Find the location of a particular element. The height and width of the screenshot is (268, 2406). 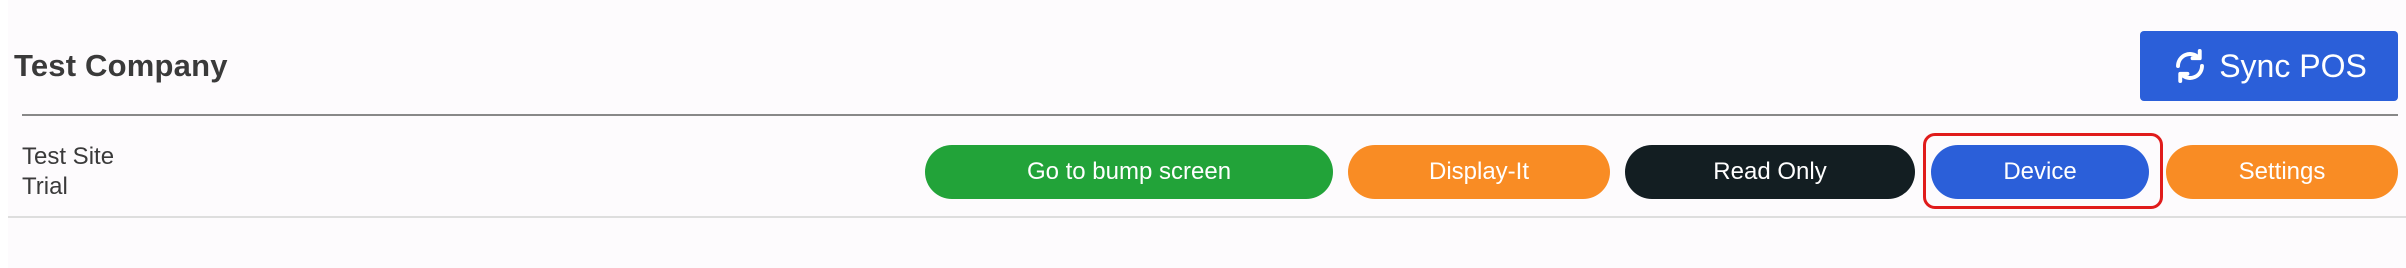

site-info: Test Site Trial is located at coordinates (68, 172).